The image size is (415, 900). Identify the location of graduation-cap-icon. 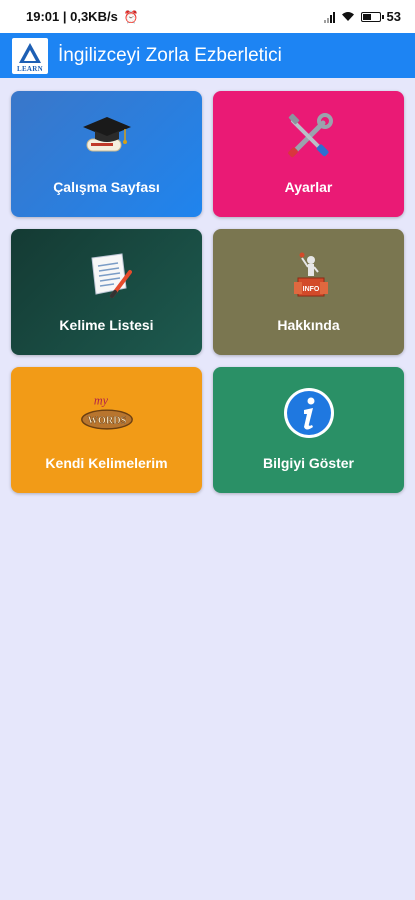
(107, 137).